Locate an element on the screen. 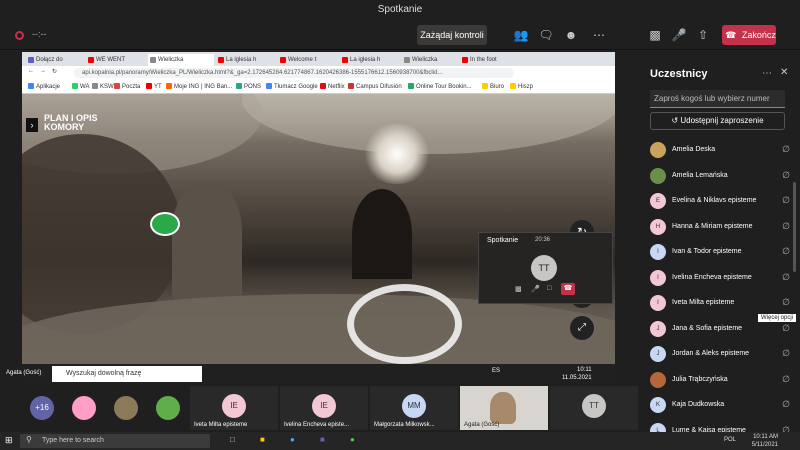 The height and width of the screenshot is (450, 800). bookmark: WA is located at coordinates (80, 86).